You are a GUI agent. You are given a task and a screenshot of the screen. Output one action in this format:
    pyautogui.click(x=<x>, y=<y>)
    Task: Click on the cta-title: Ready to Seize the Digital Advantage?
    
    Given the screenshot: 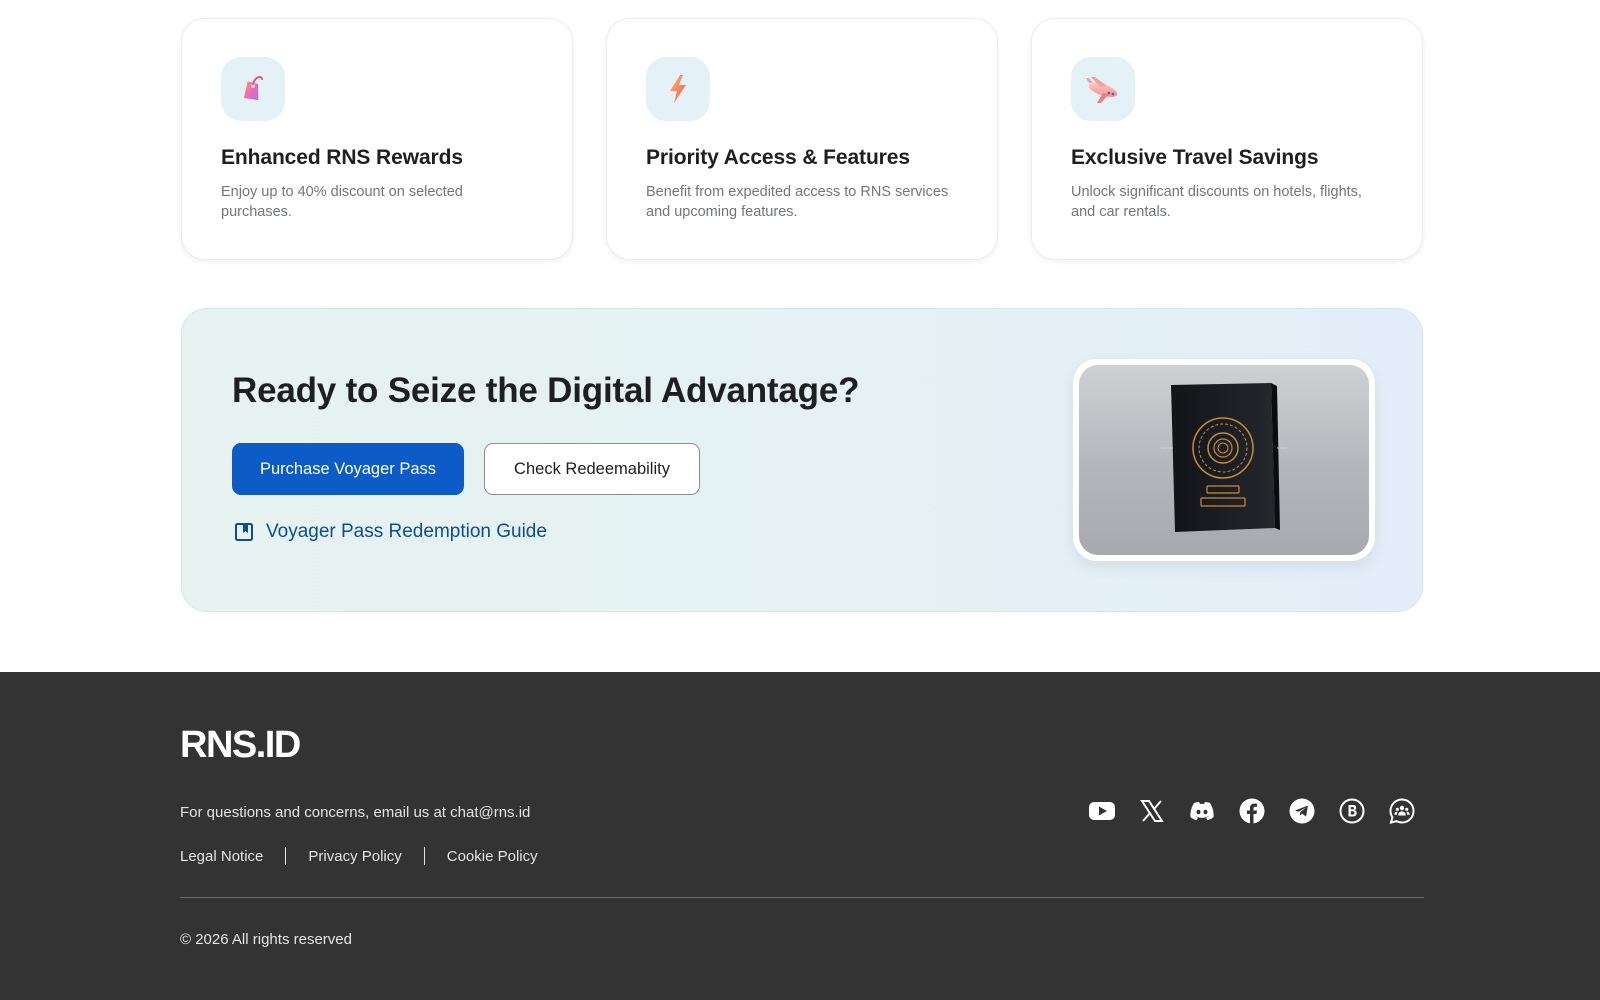 What is the action you would take?
    pyautogui.click(x=546, y=390)
    